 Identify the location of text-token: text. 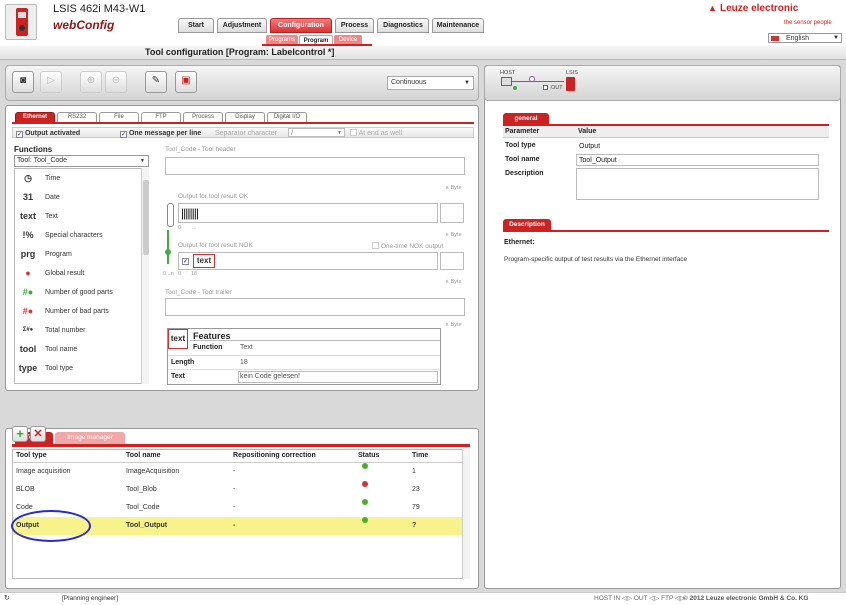
(204, 261).